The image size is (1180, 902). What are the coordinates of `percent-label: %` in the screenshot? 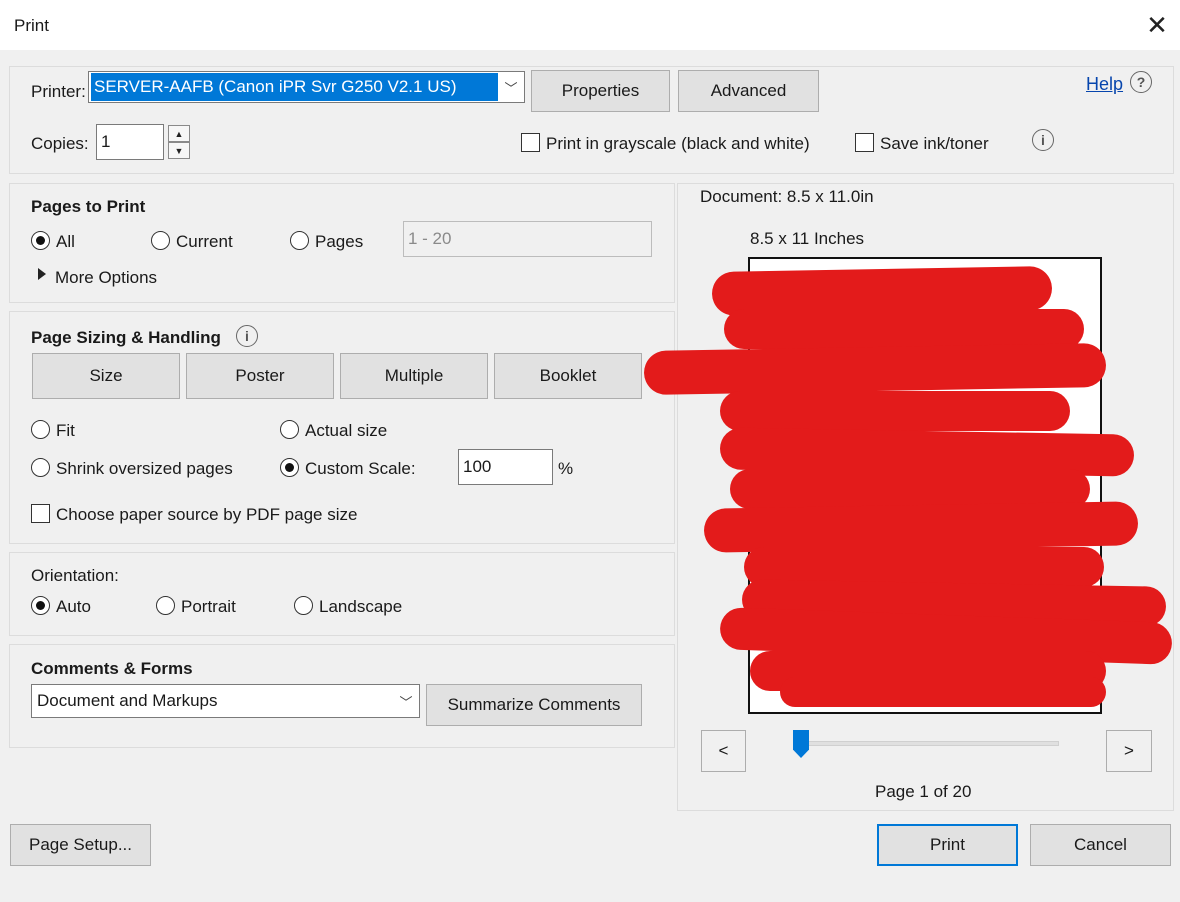 It's located at (566, 468).